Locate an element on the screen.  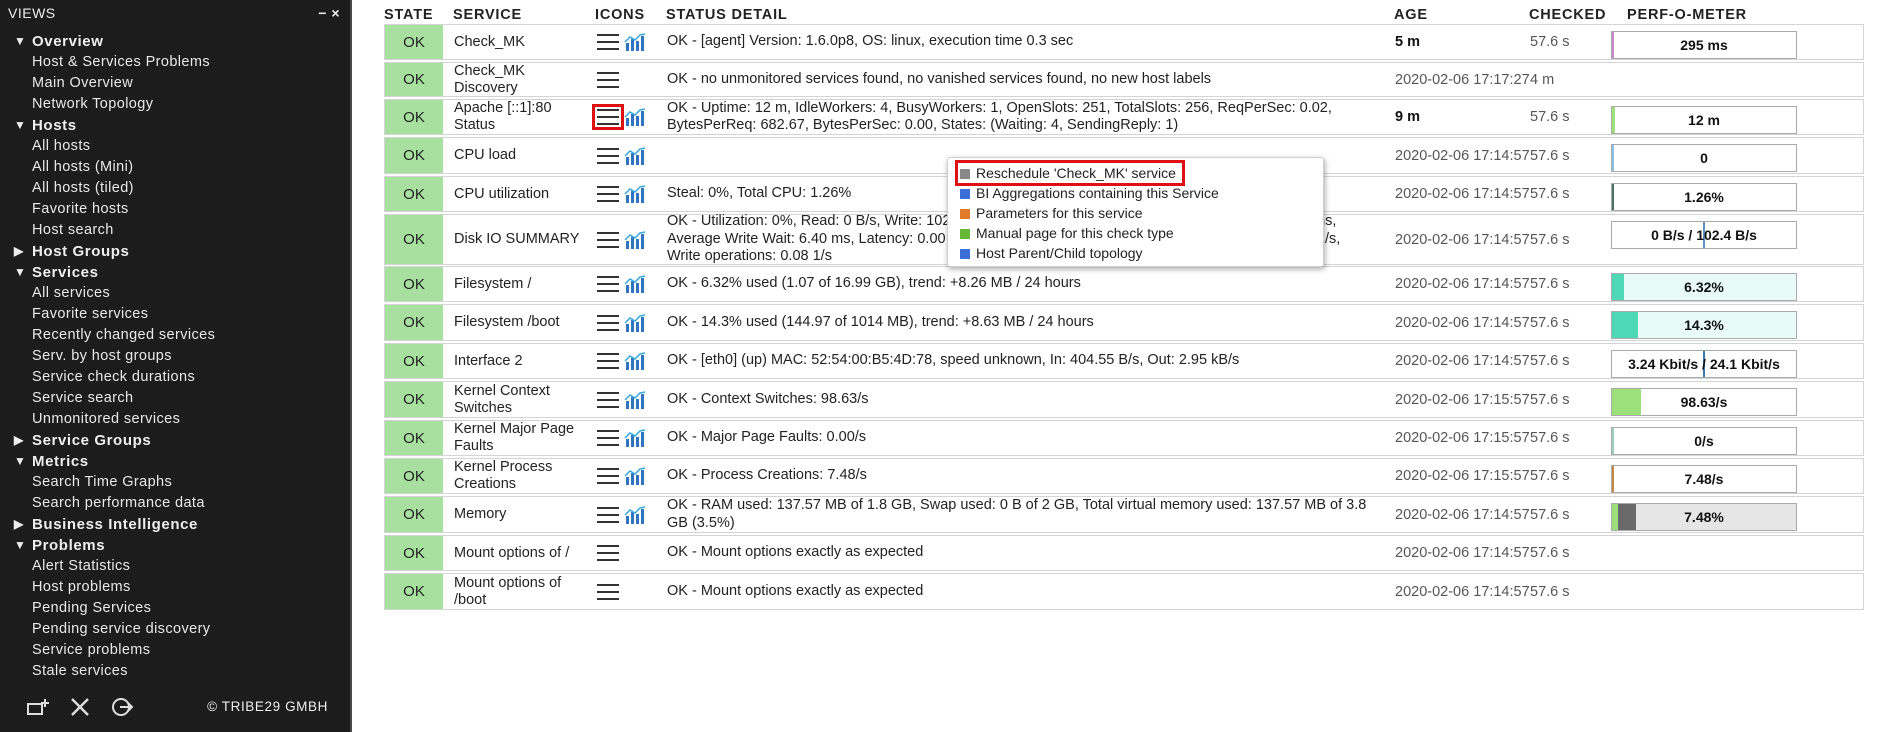
header-age: AGE is located at coordinates (1411, 15).